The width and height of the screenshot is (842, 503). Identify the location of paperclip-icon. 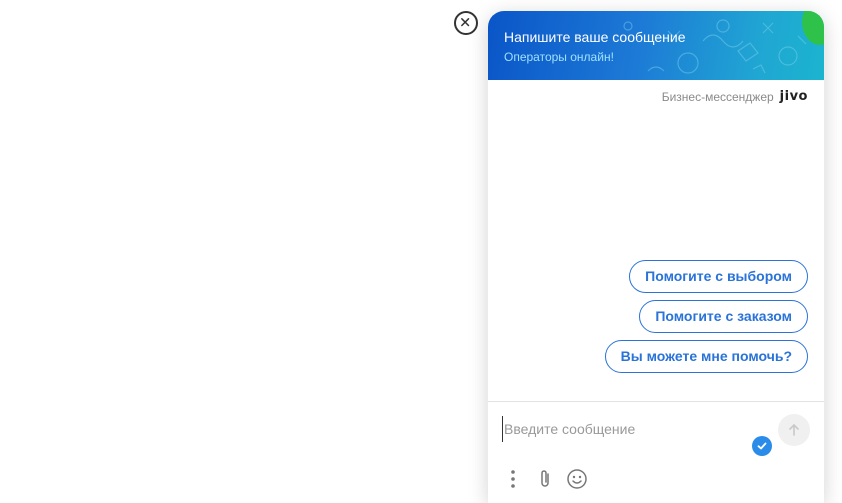
(545, 478).